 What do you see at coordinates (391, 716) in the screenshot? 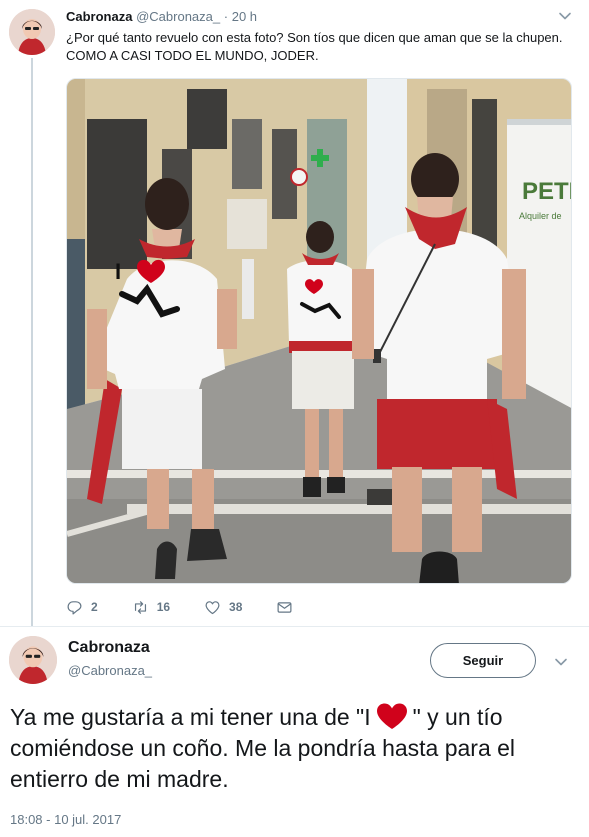
I see `red-heart-emoji` at bounding box center [391, 716].